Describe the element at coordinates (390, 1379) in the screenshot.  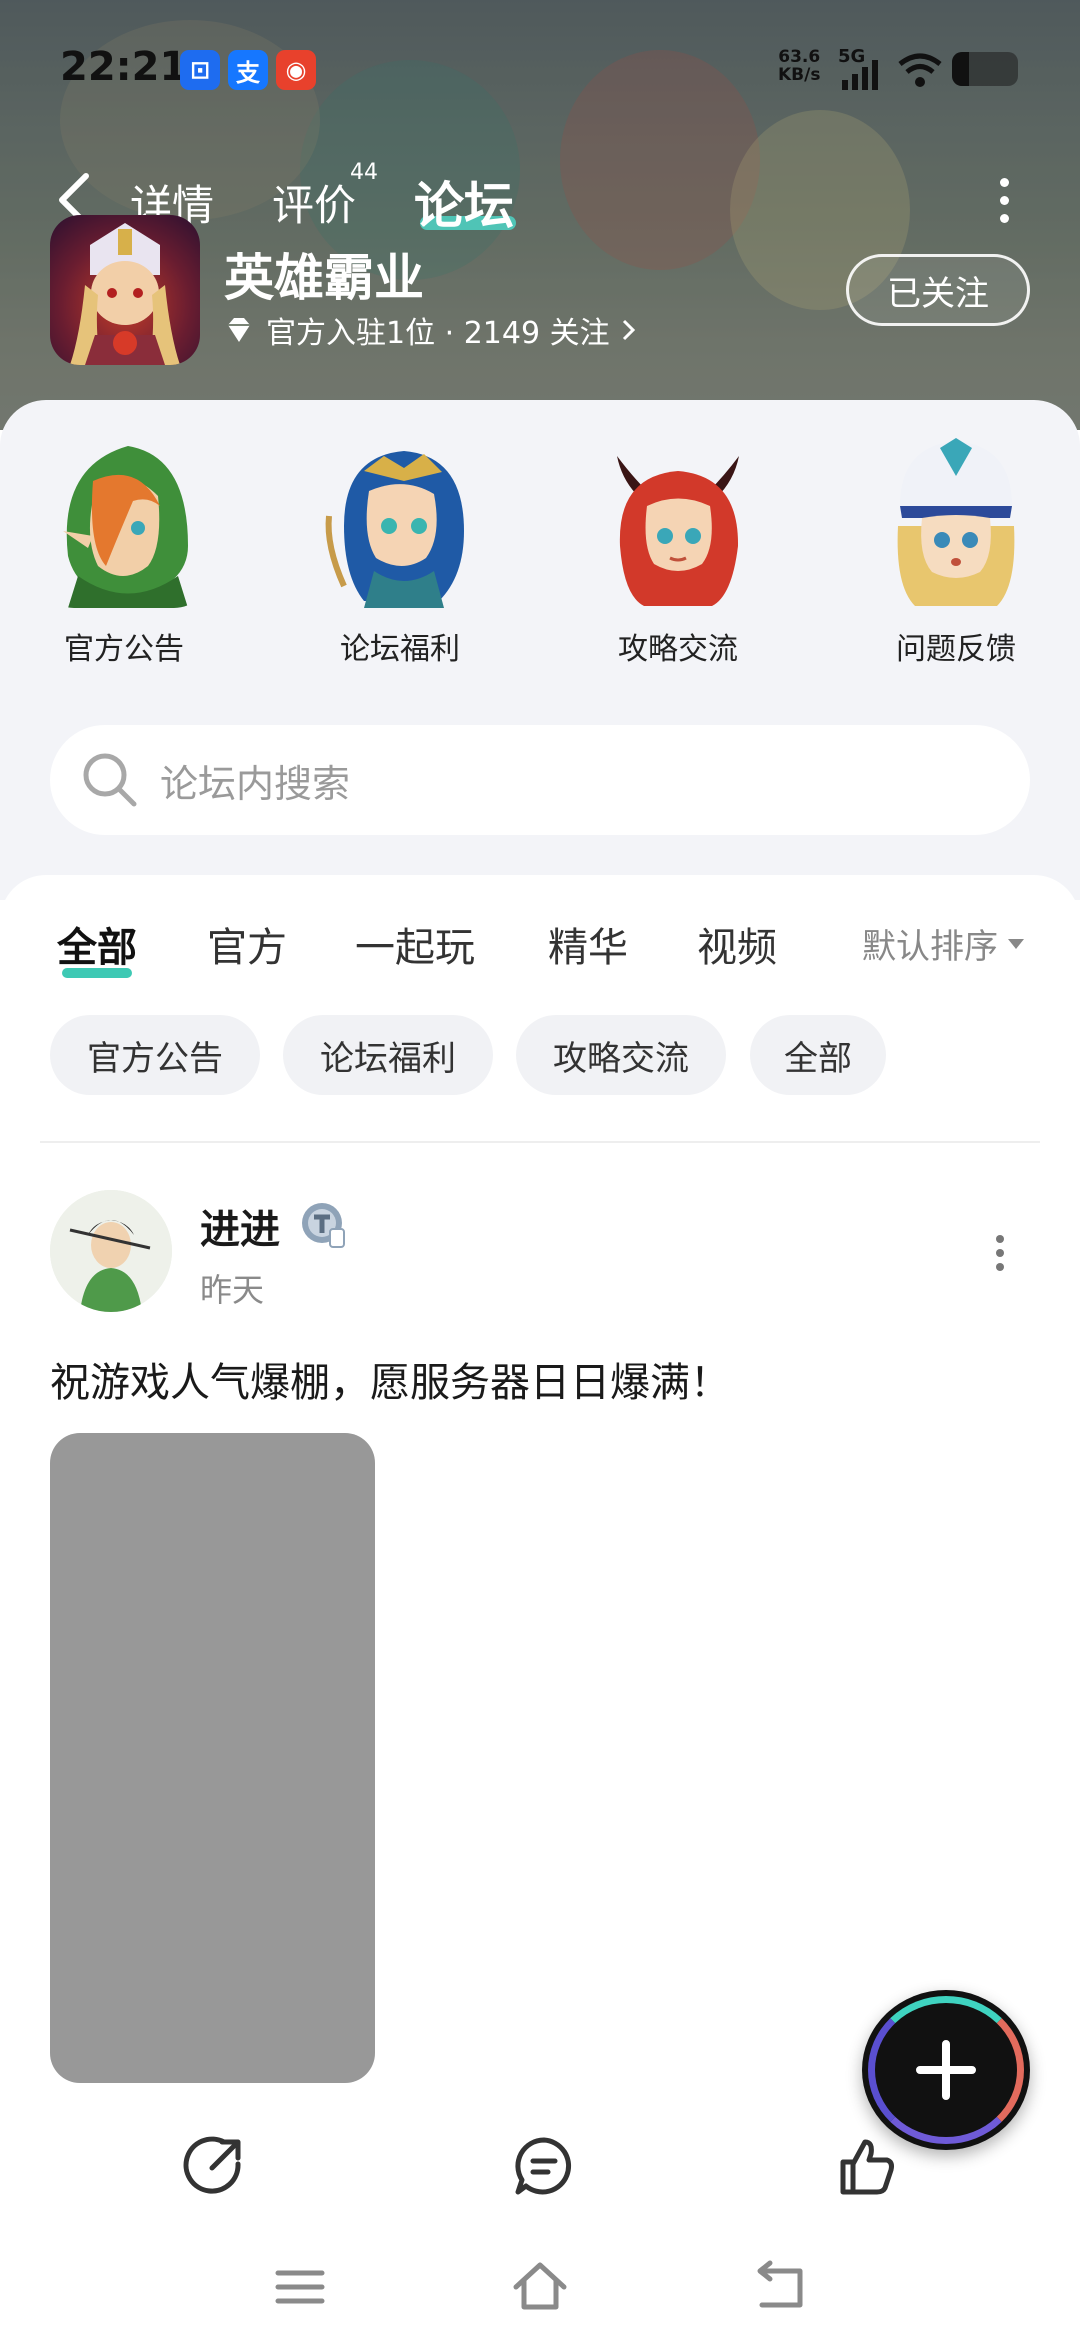
I see `post-content: 祝游戏人气爆棚，愿服务器日日爆满！` at that location.